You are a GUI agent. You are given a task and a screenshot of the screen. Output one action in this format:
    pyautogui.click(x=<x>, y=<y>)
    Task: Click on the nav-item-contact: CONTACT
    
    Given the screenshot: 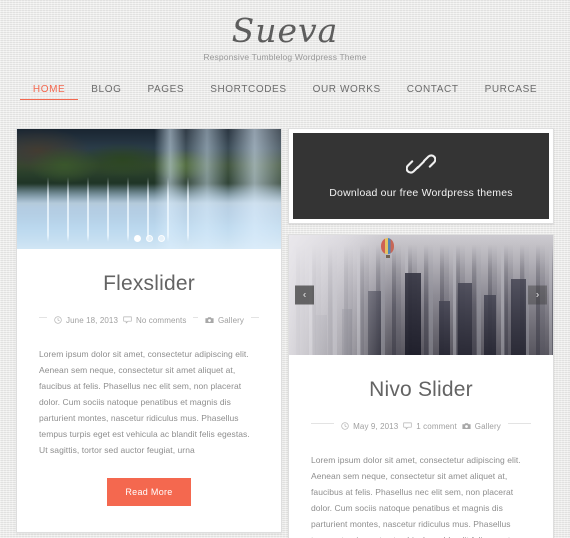 What is the action you would take?
    pyautogui.click(x=433, y=90)
    